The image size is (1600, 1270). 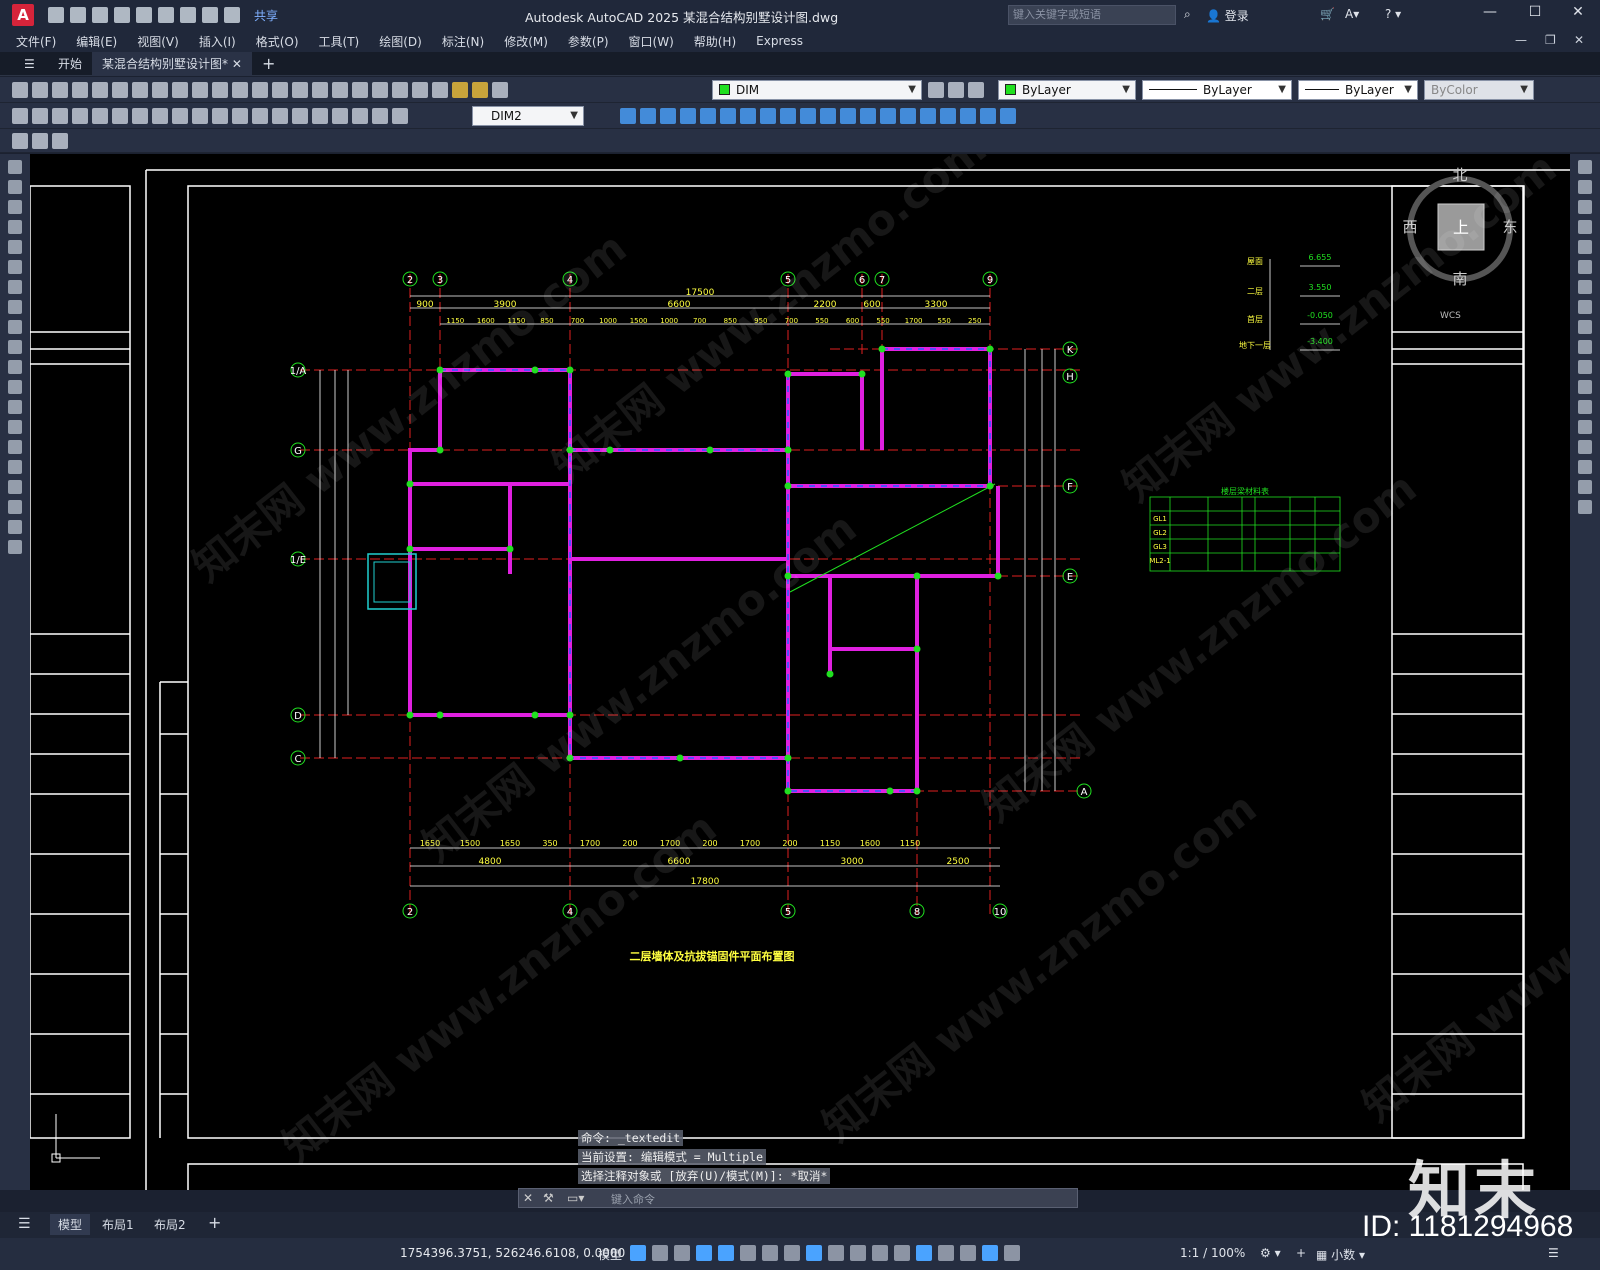 What do you see at coordinates (936, 90) in the screenshot?
I see `make-current-icon` at bounding box center [936, 90].